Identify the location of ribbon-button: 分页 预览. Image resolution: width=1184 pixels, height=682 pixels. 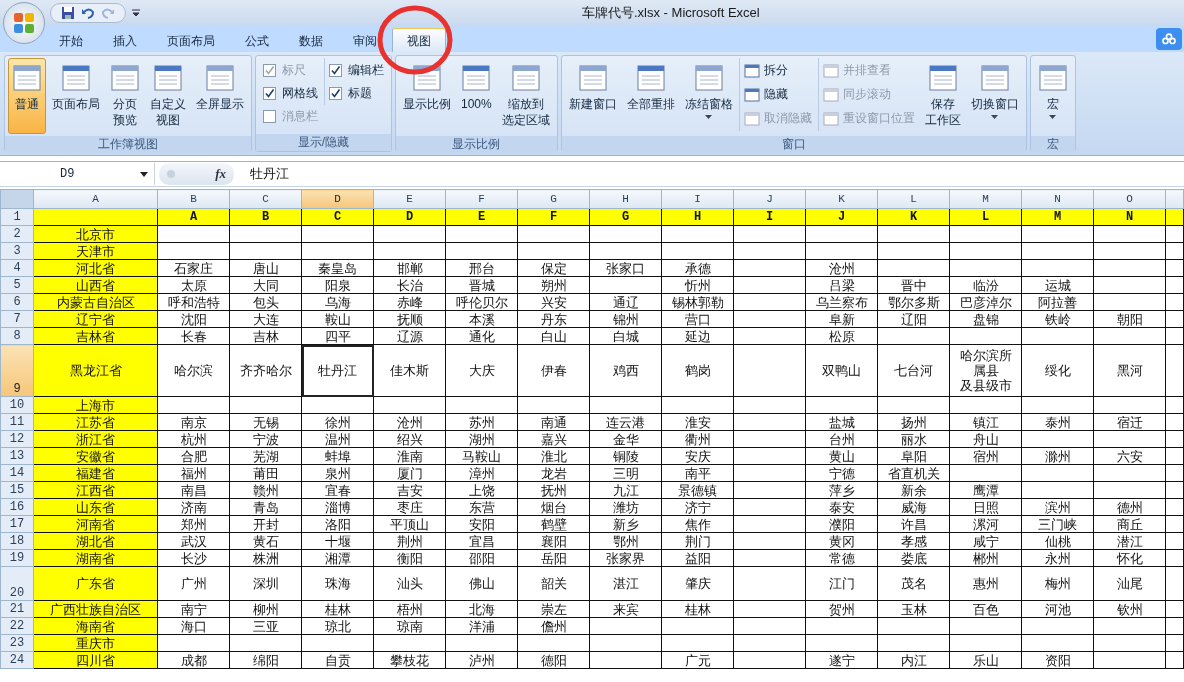
(125, 96).